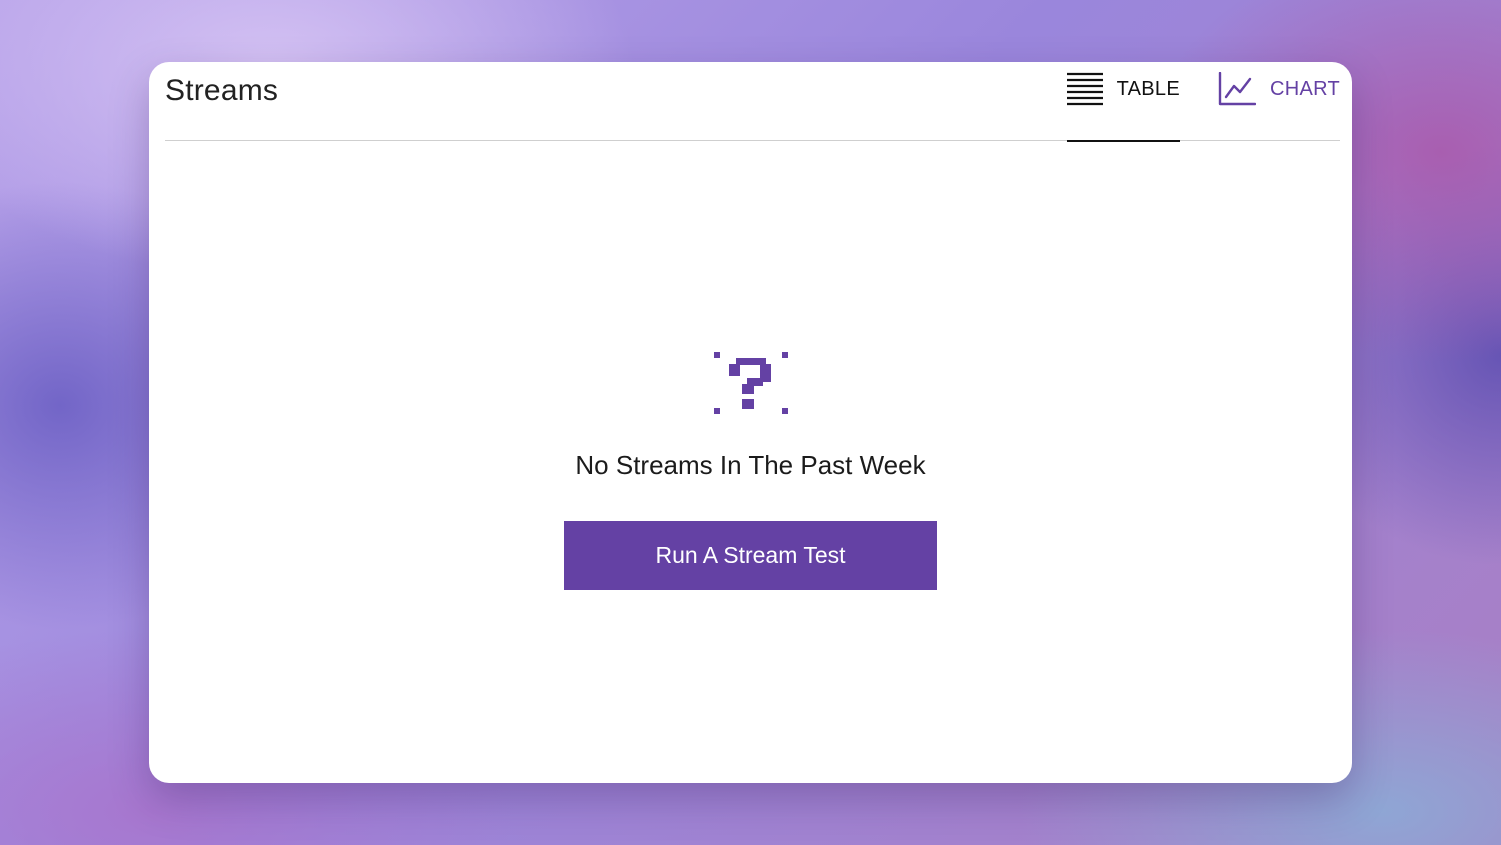  Describe the element at coordinates (1148, 88) in the screenshot. I see `tab-table-label: TABLE` at that location.